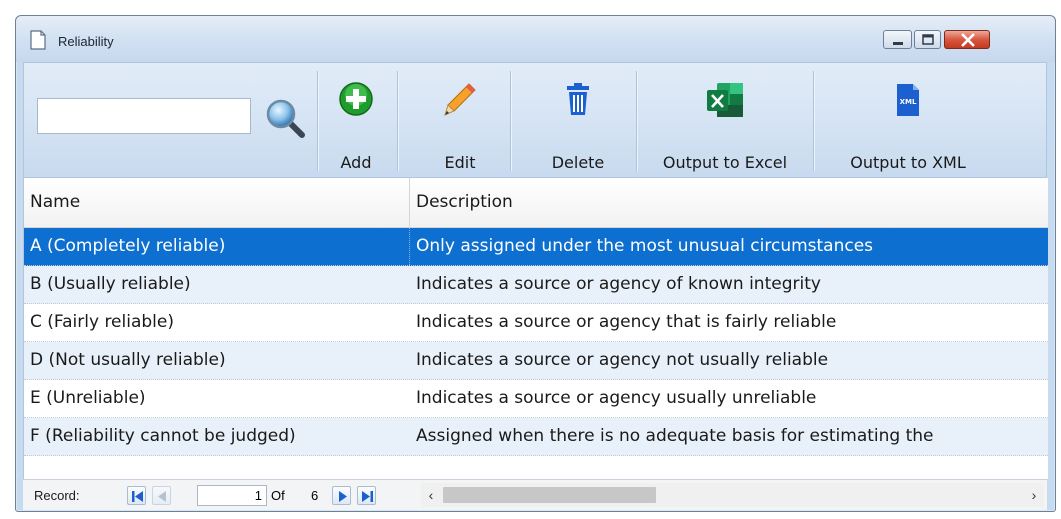 This screenshot has height=519, width=1061. I want to click on maximize-icon, so click(928, 39).